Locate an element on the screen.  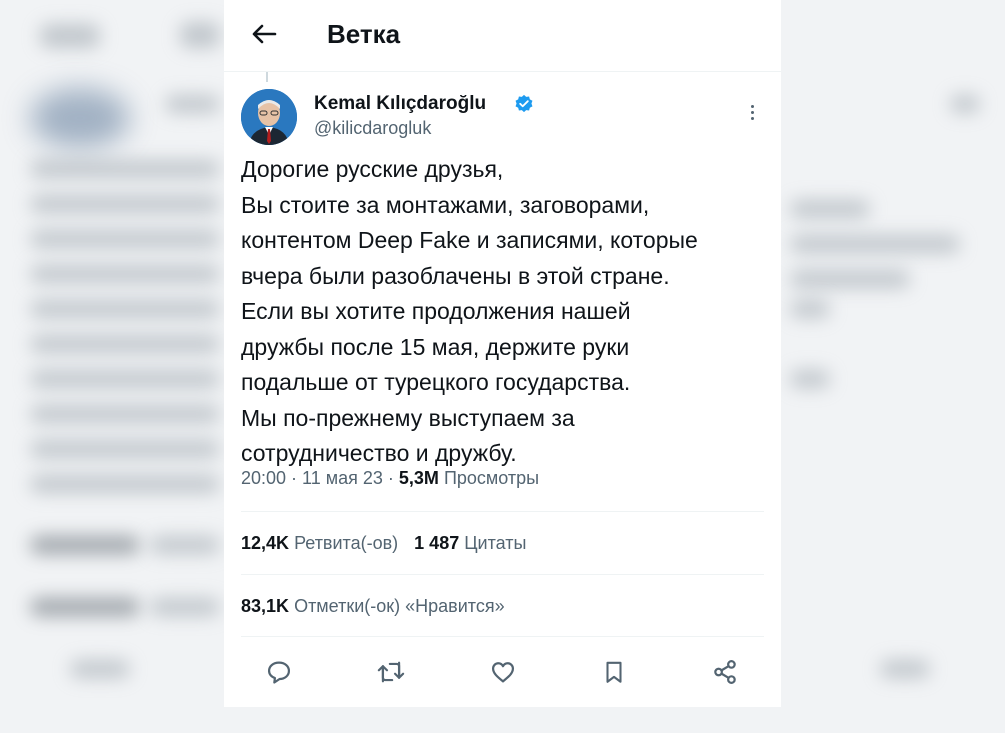
like-button is located at coordinates (503, 672).